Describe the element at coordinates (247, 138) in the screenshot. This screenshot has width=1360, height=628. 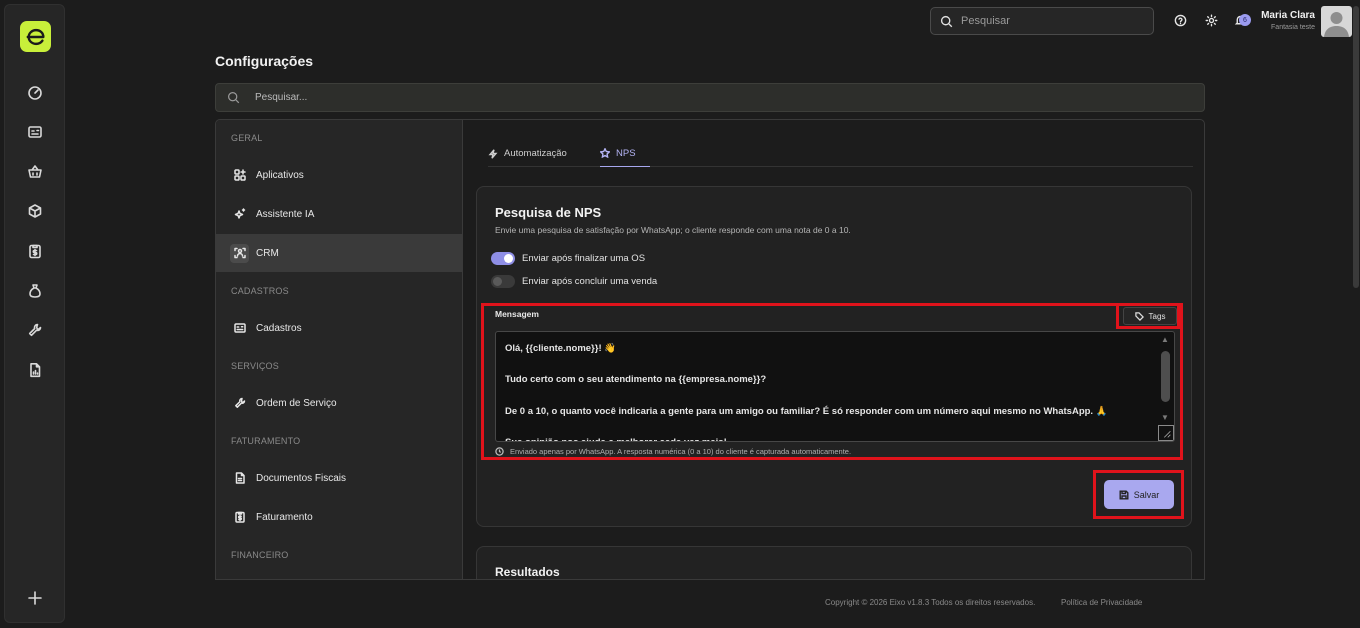
I see `nav-section-label: GERAL` at that location.